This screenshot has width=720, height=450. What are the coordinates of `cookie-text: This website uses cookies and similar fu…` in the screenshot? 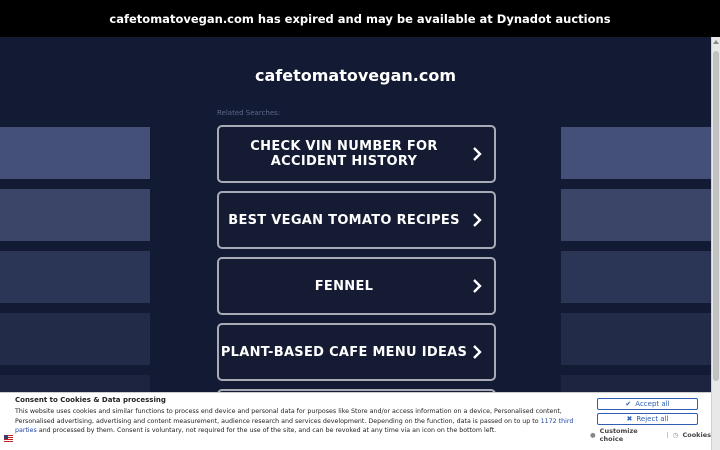 It's located at (300, 421).